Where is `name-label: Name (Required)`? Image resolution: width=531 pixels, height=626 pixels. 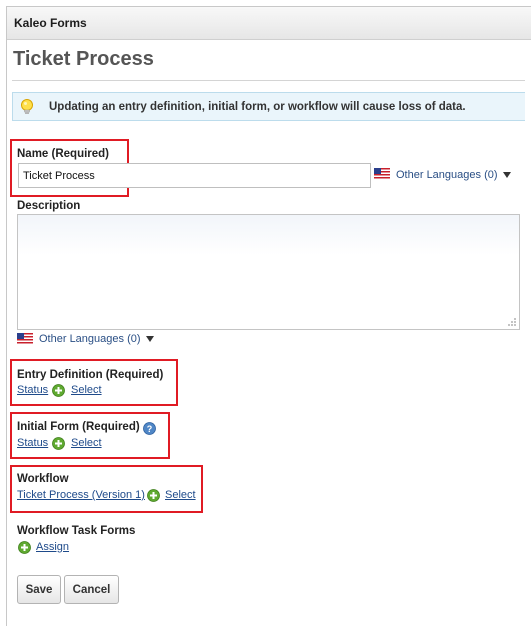
name-label: Name (Required) is located at coordinates (63, 154).